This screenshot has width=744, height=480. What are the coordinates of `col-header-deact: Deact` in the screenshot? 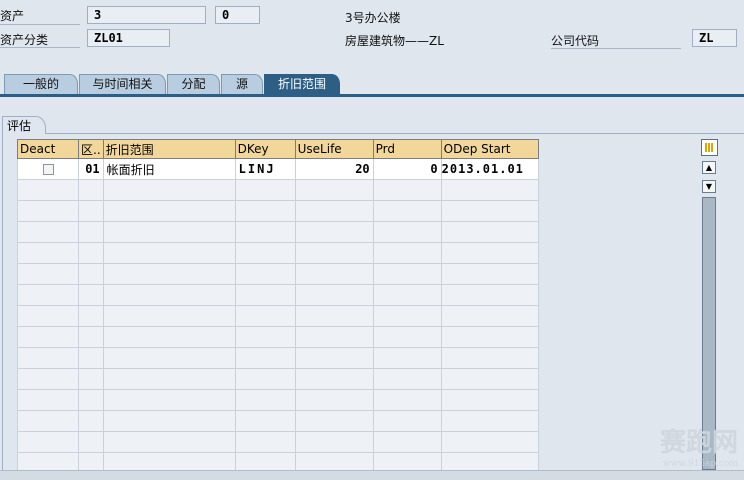 It's located at (48, 149).